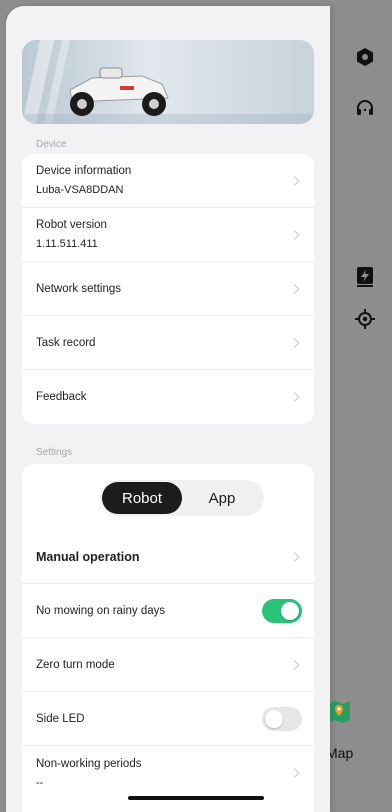 The image size is (392, 812). Describe the element at coordinates (88, 556) in the screenshot. I see `row-title: Manual operation` at that location.